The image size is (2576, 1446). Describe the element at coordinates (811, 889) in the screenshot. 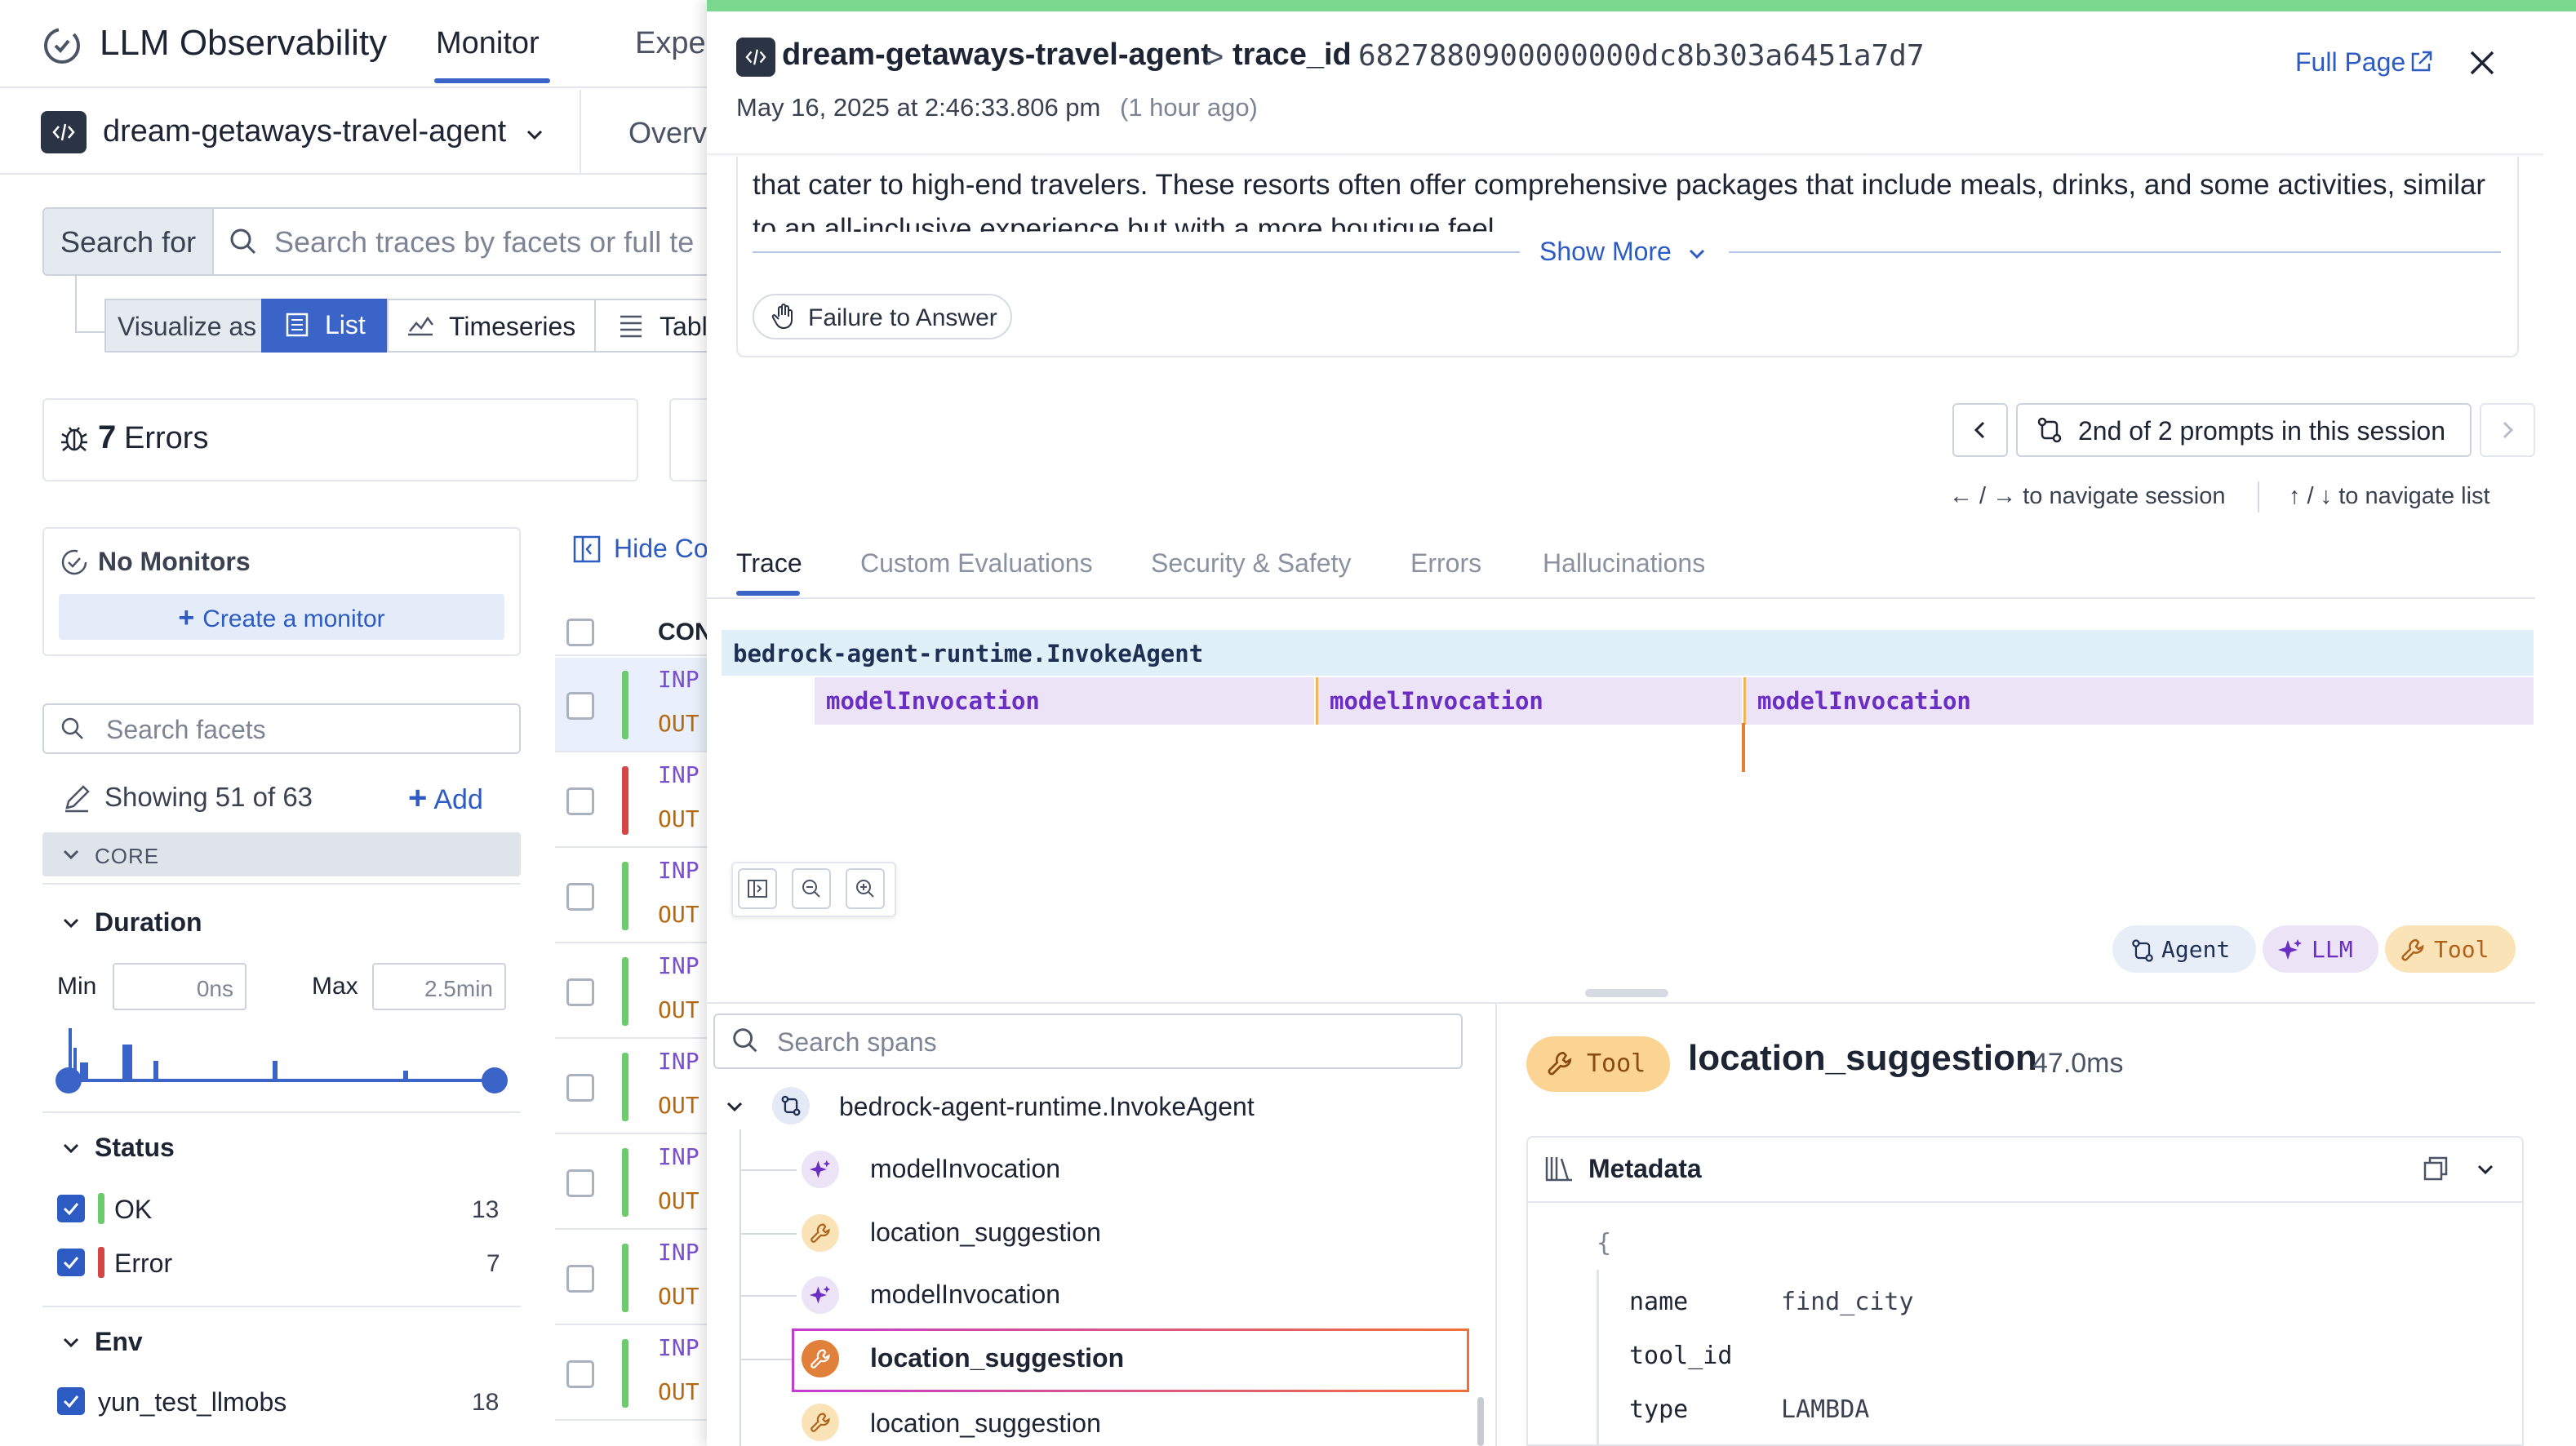

I see `zoom-out-icon` at that location.